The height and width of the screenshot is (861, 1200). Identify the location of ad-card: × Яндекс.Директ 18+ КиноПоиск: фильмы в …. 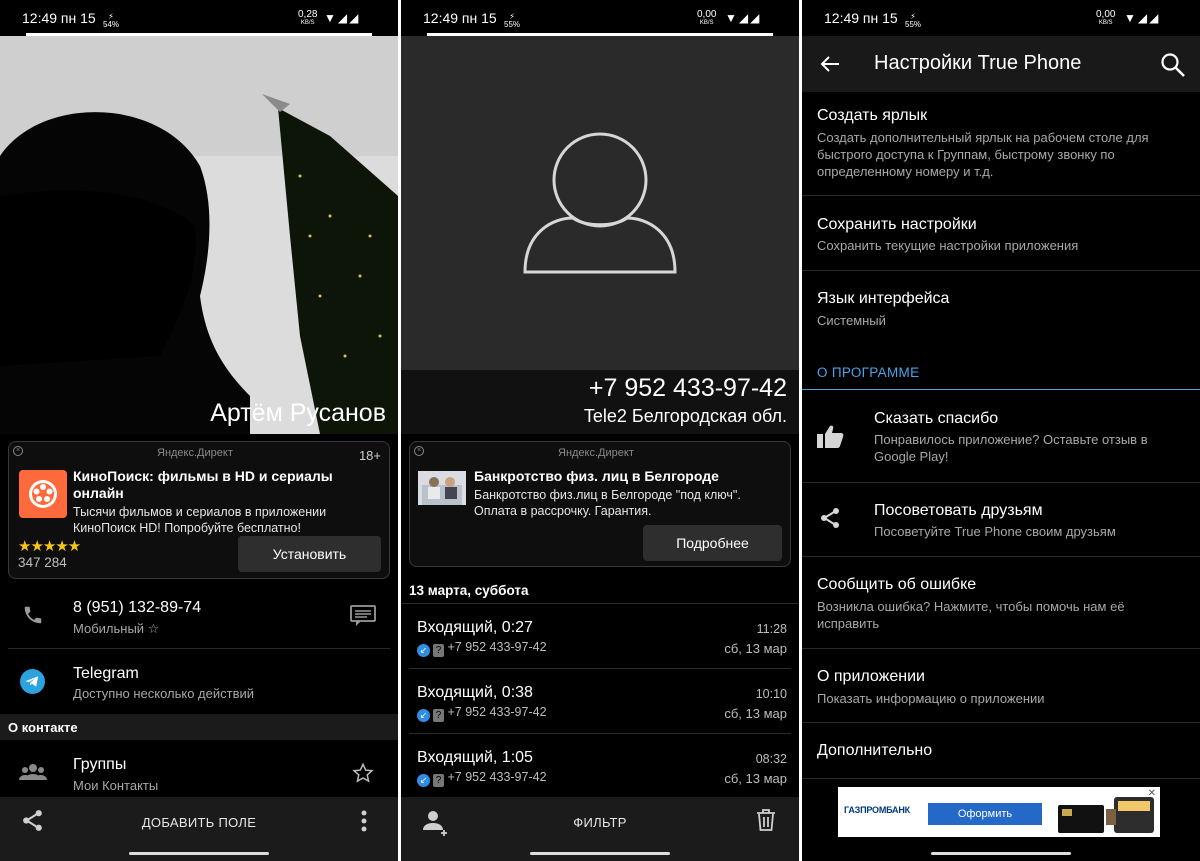
(199, 510).